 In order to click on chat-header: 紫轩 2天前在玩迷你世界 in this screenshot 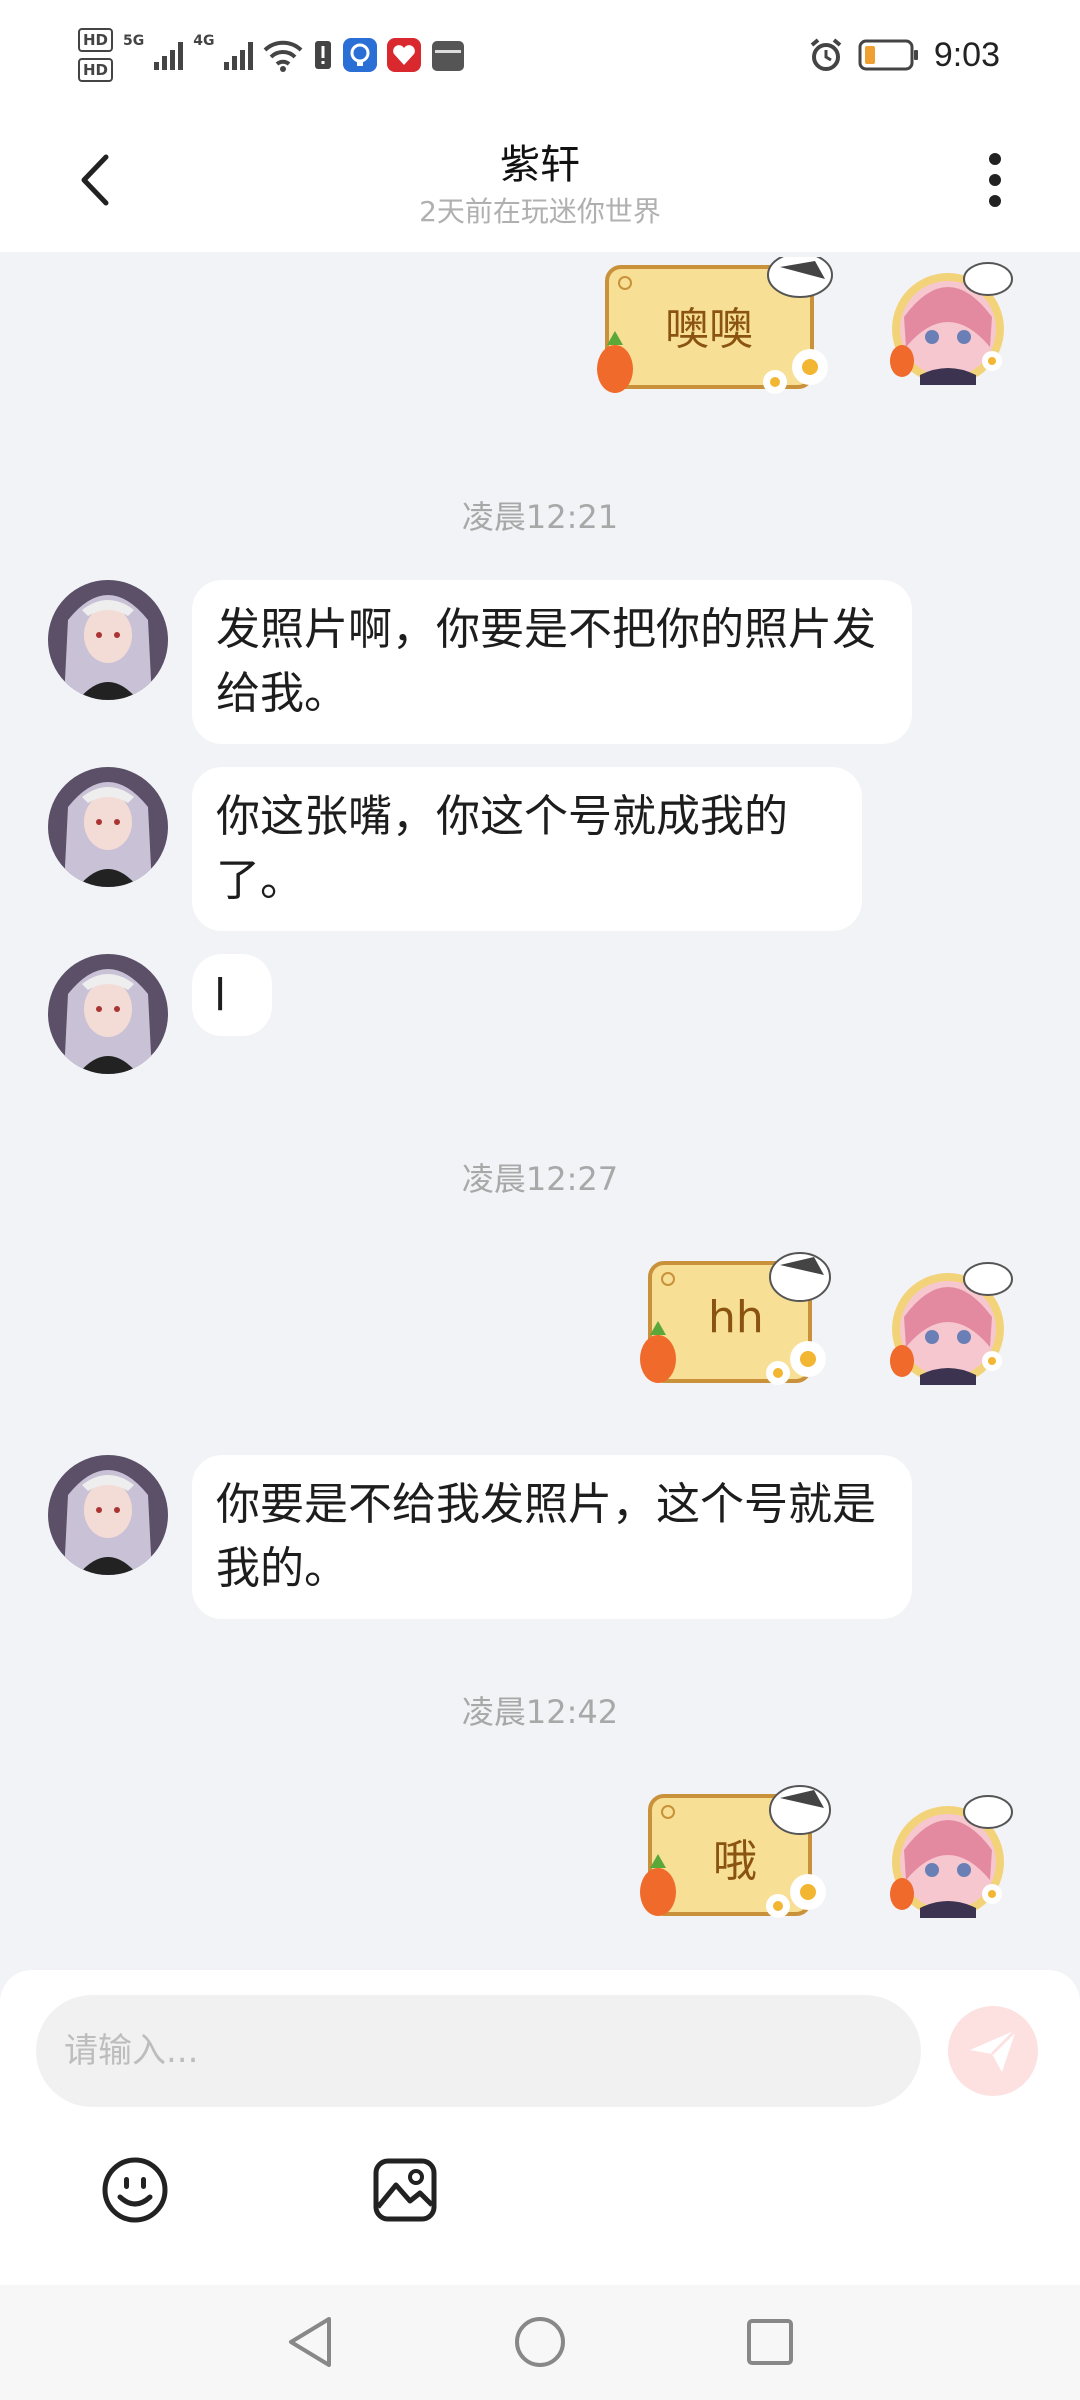, I will do `click(540, 181)`.